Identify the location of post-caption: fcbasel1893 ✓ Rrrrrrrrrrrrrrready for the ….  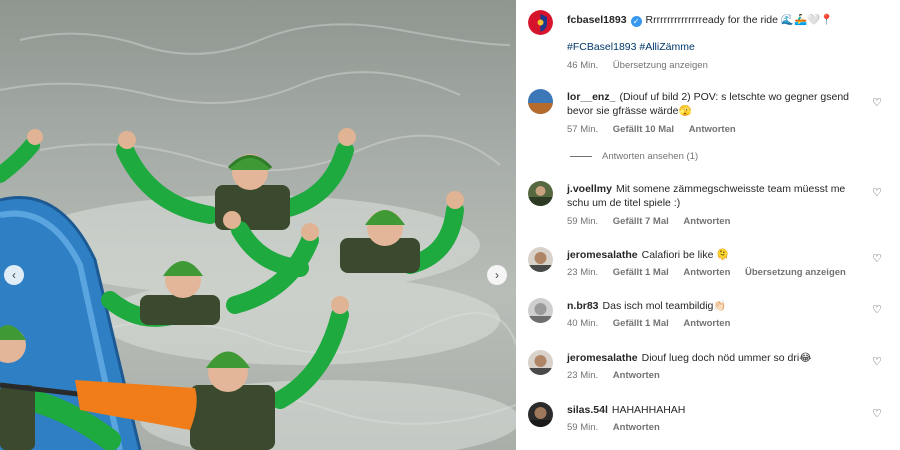
(709, 41).